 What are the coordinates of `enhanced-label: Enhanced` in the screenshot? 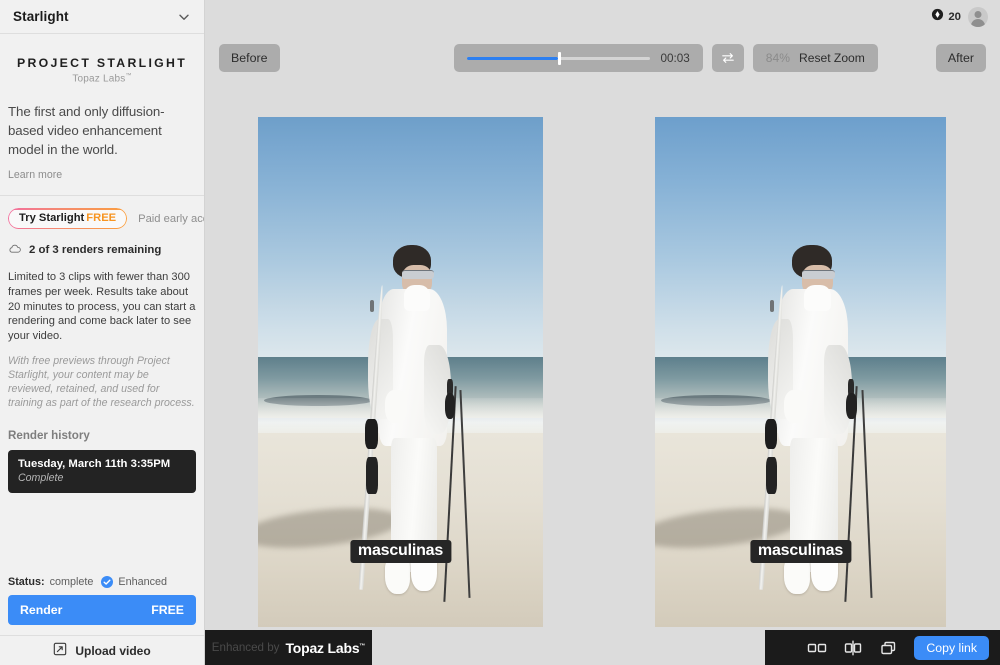 It's located at (143, 582).